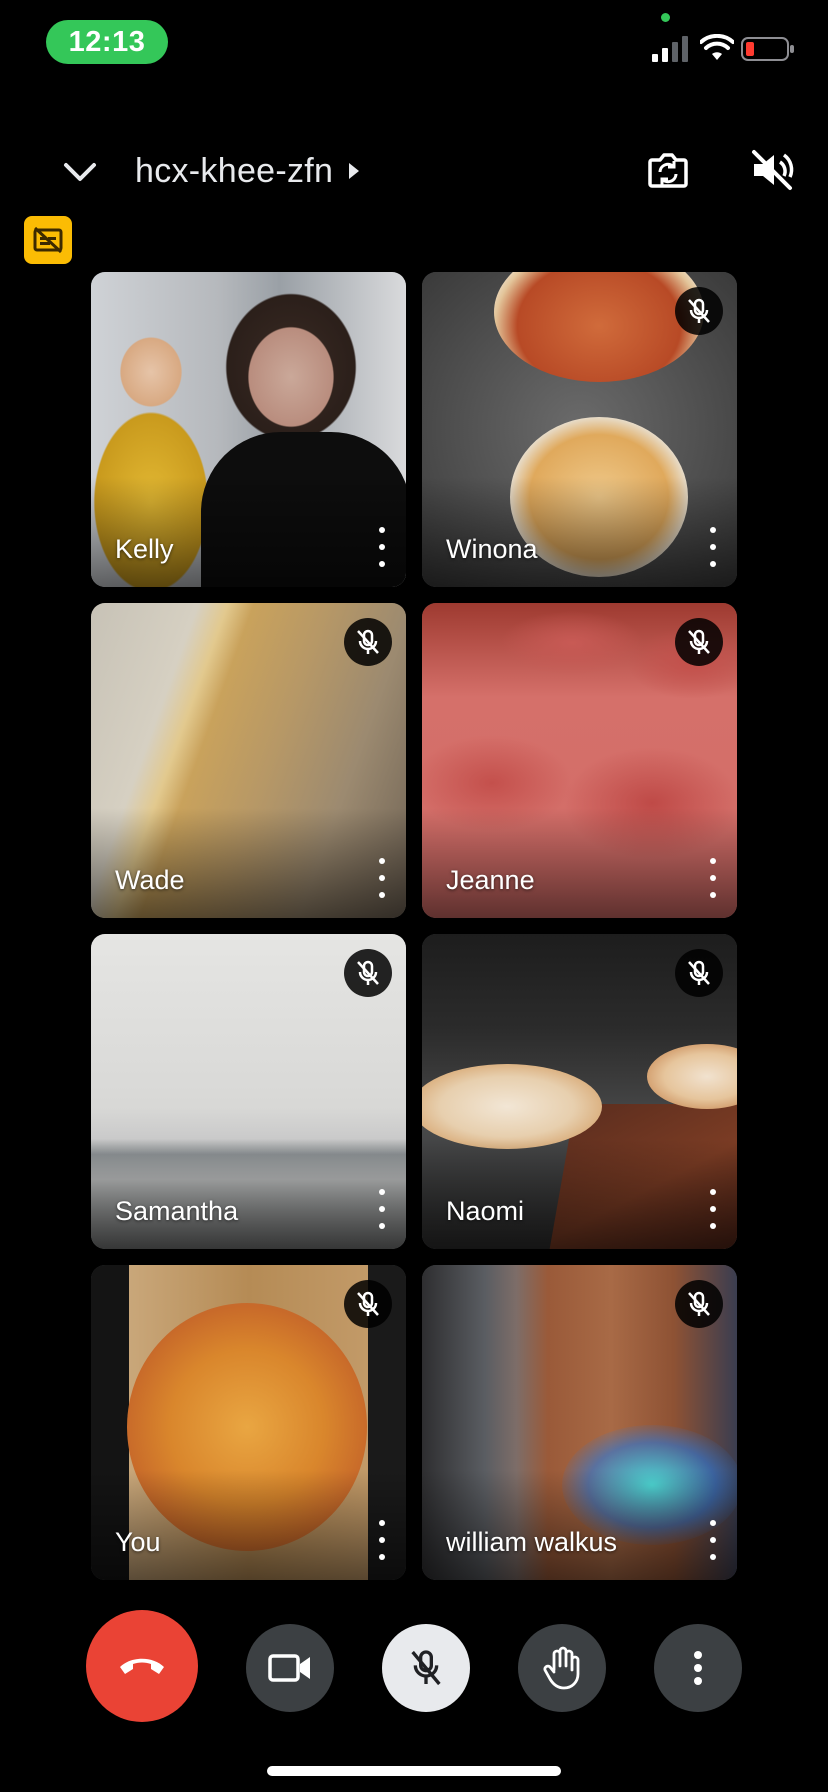  I want to click on camera-in-use-indicator, so click(665, 17).